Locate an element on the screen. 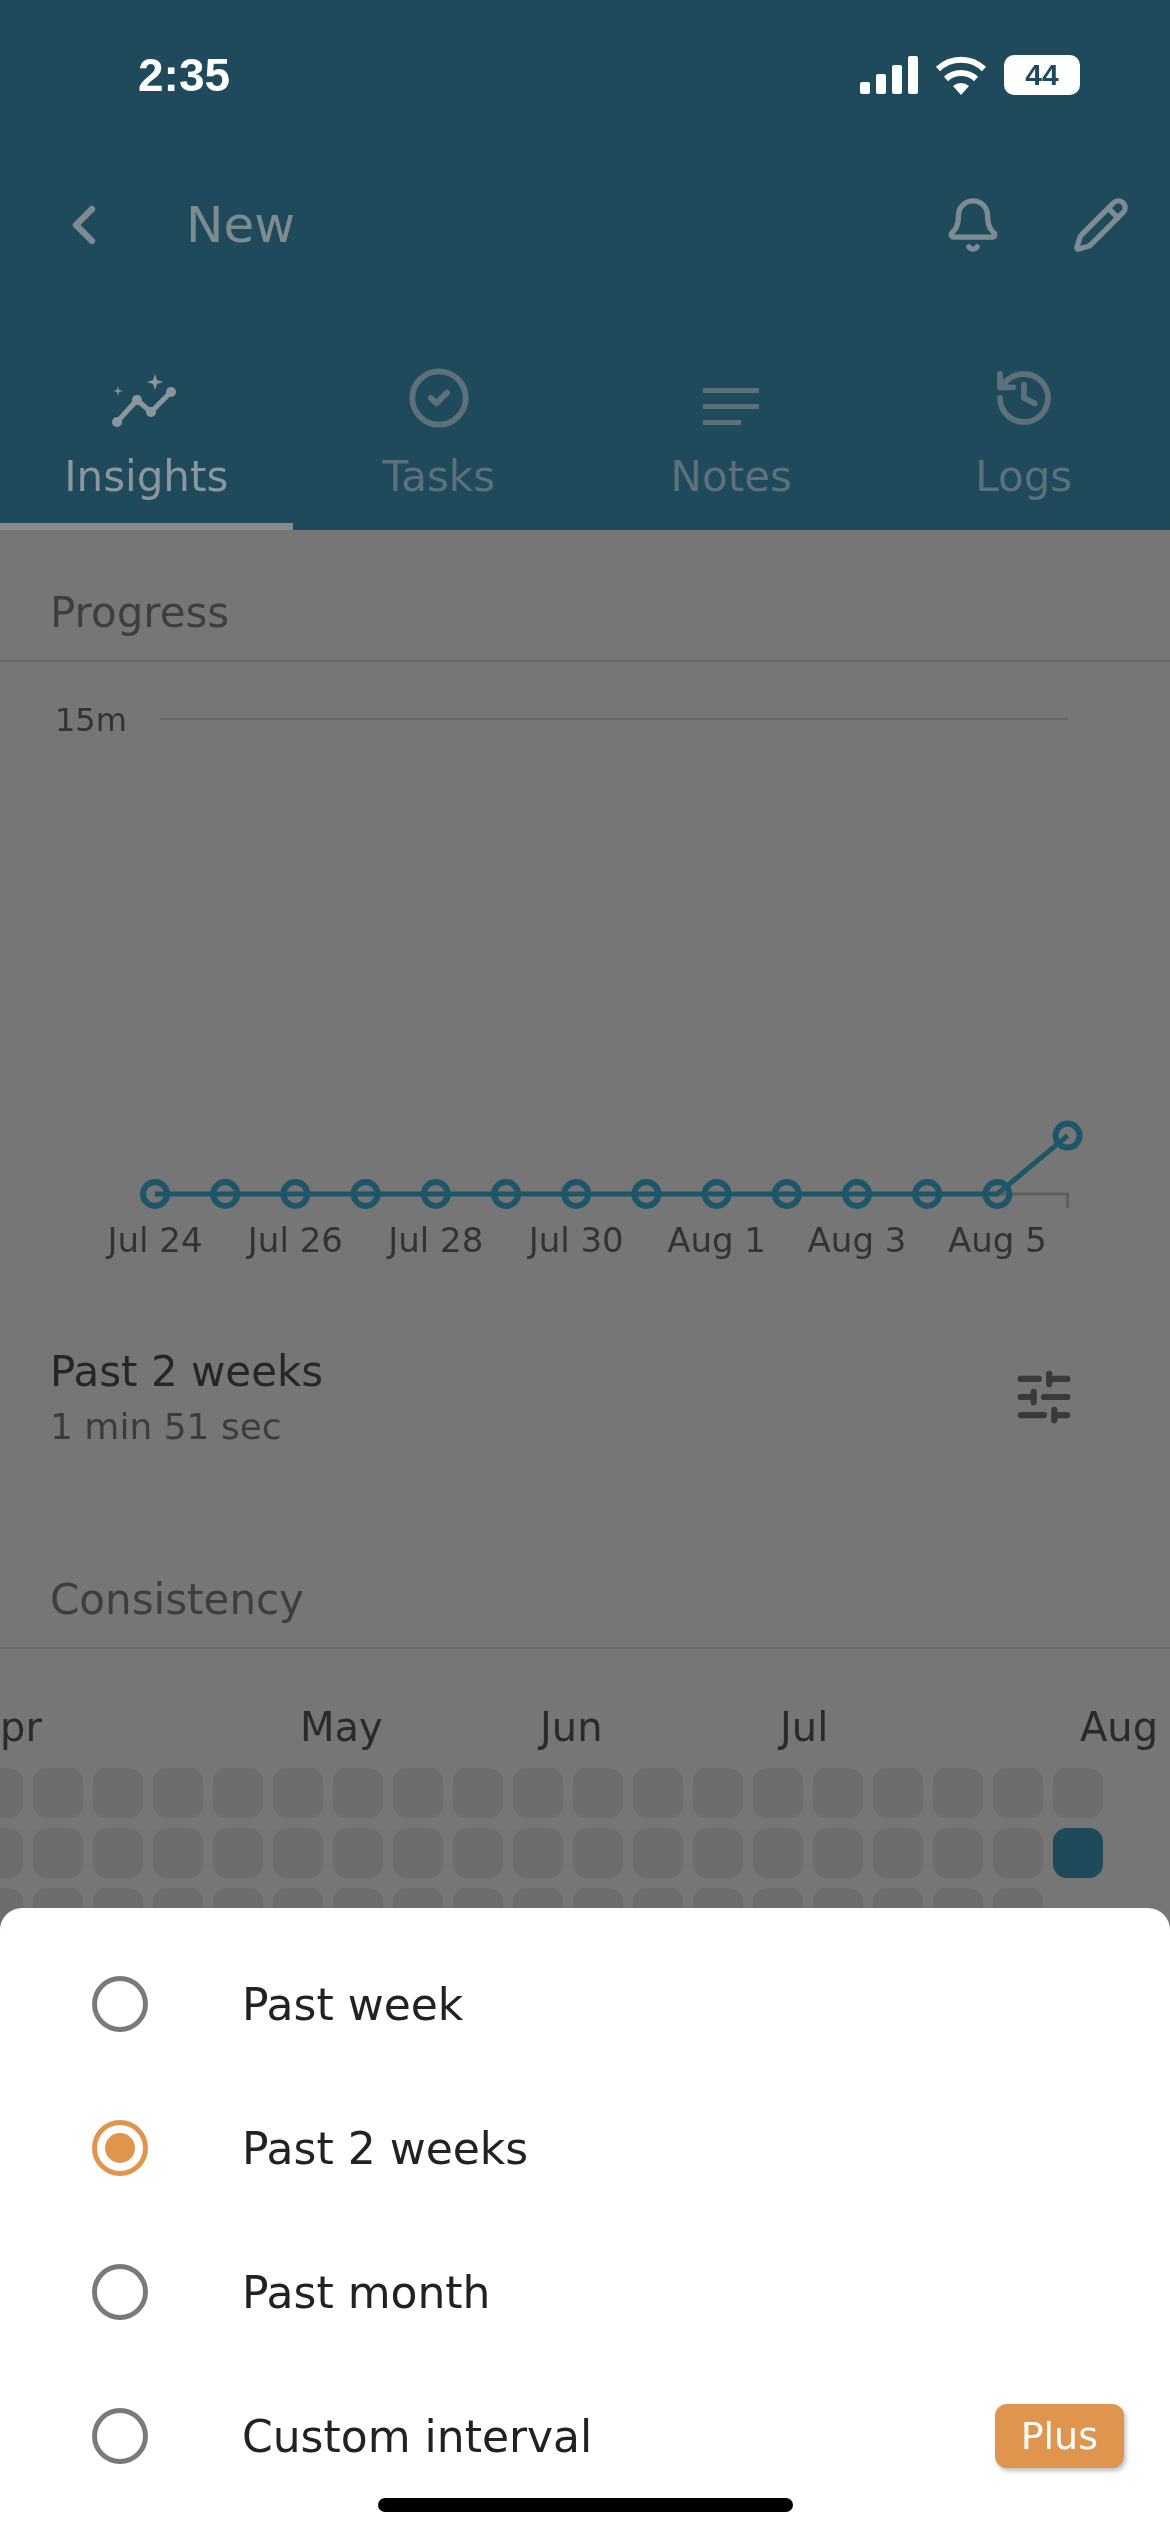  check-circle-icon is located at coordinates (438, 398).